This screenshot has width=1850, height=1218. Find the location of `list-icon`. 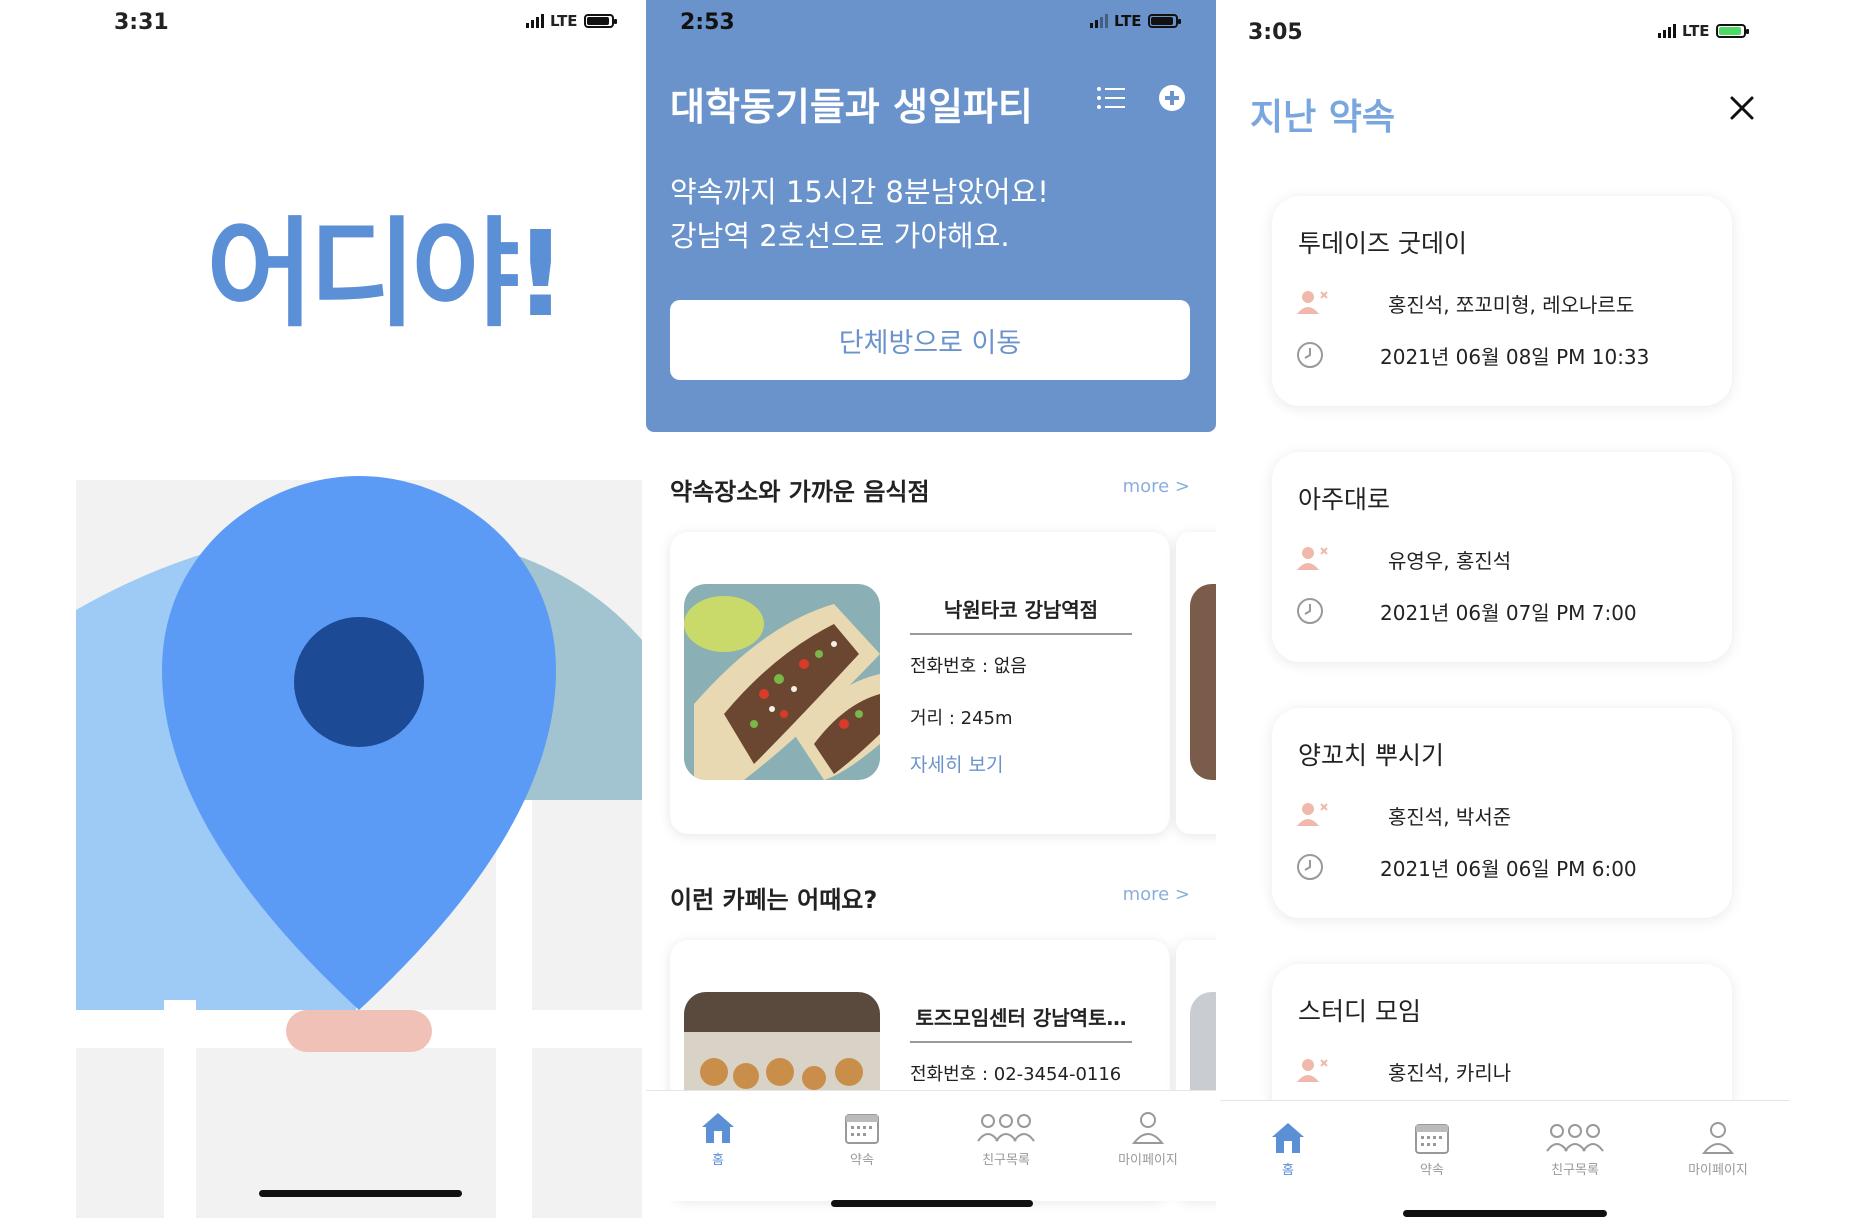

list-icon is located at coordinates (1111, 98).